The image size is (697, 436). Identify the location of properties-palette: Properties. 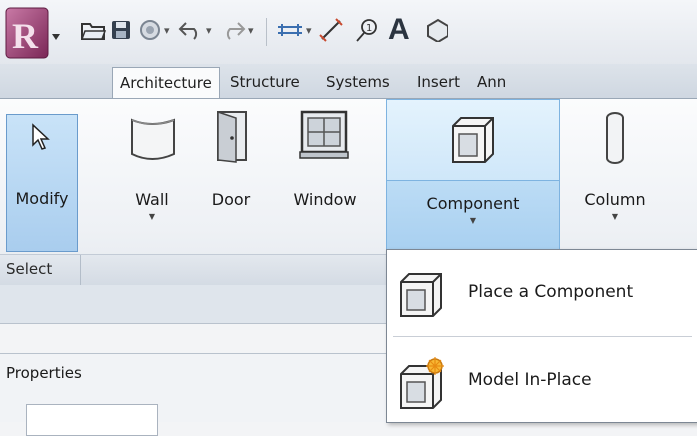
(194, 394).